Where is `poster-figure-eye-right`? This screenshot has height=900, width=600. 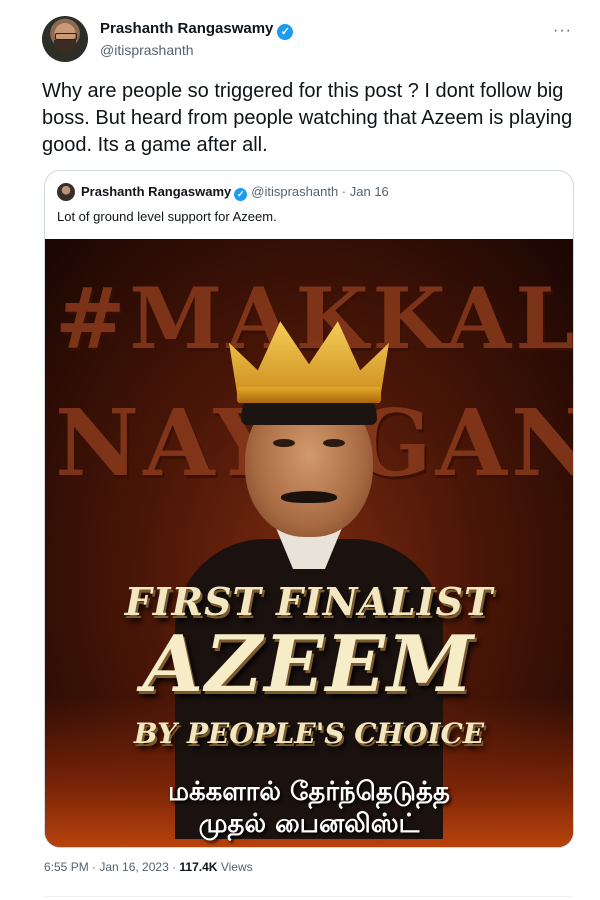
poster-figure-eye-right is located at coordinates (334, 443).